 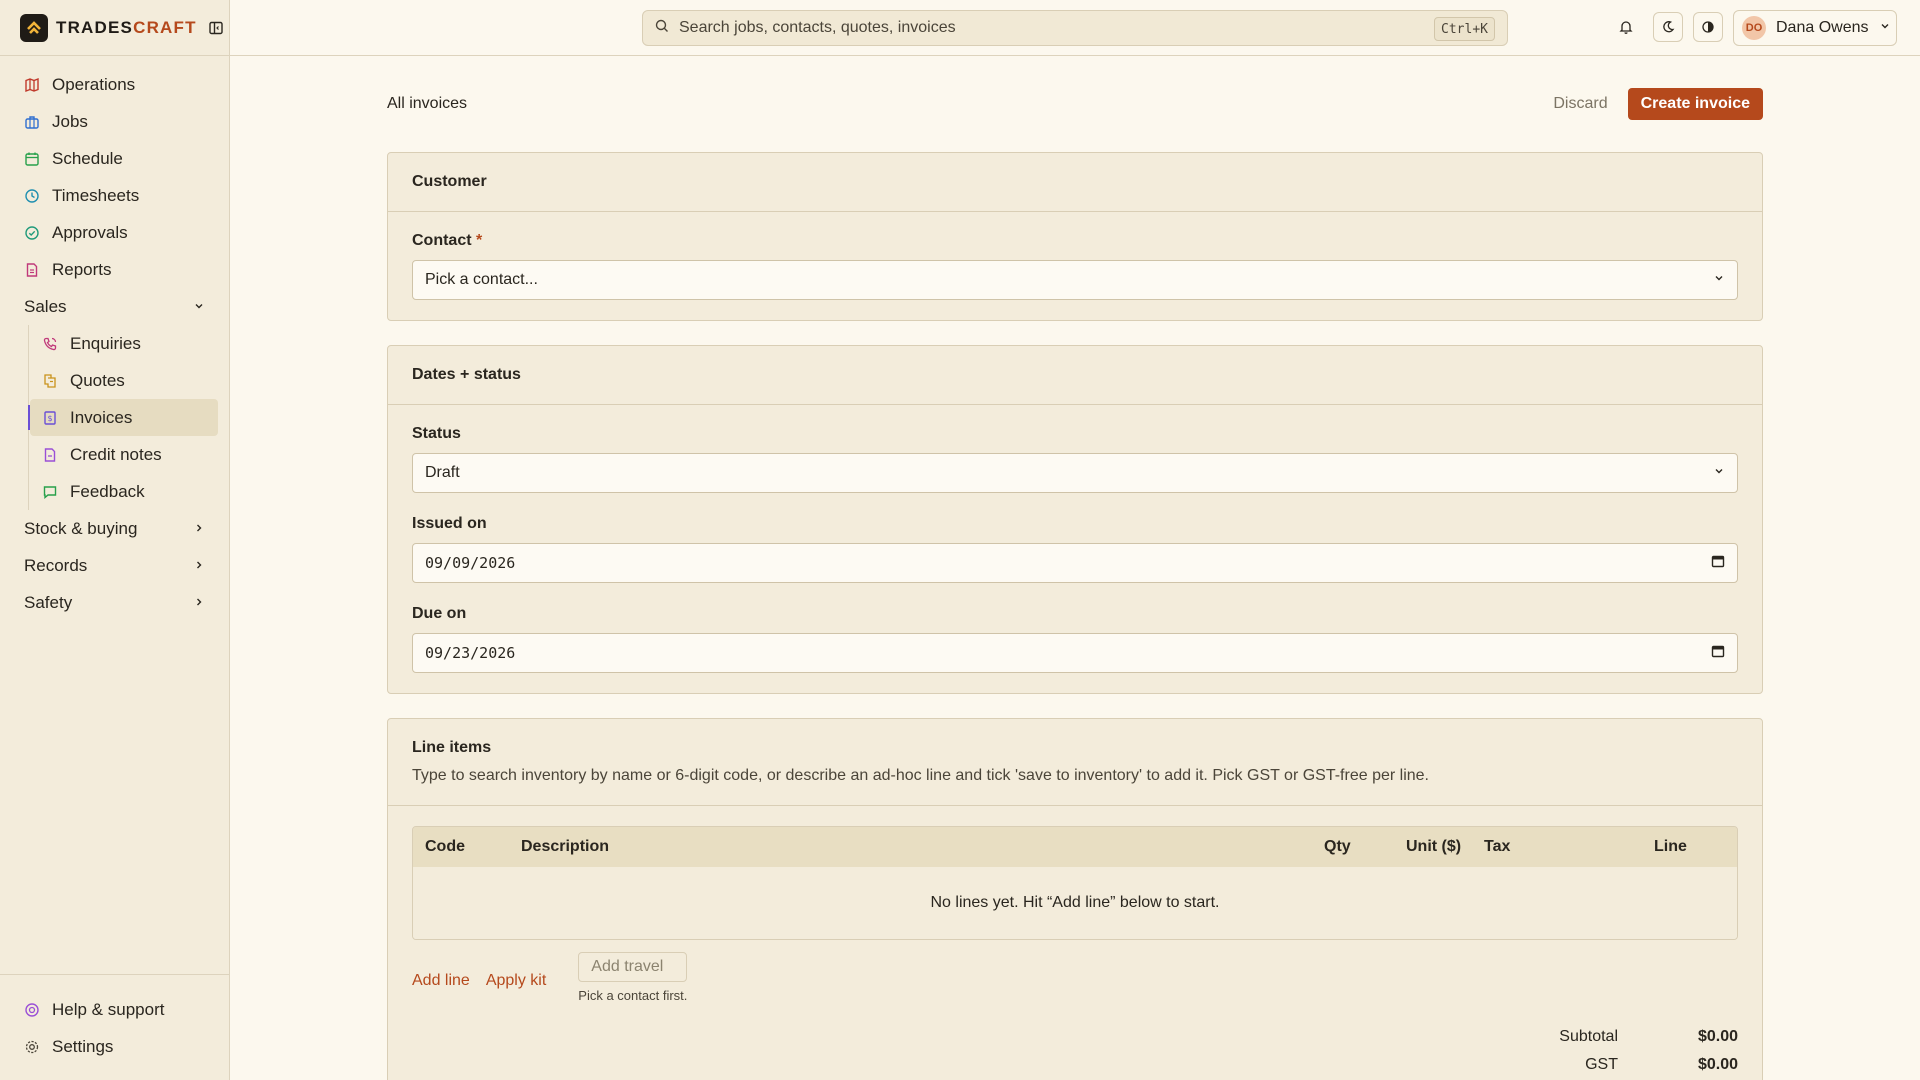 I want to click on sidebar-item-jobs: Jobs, so click(x=114, y=121).